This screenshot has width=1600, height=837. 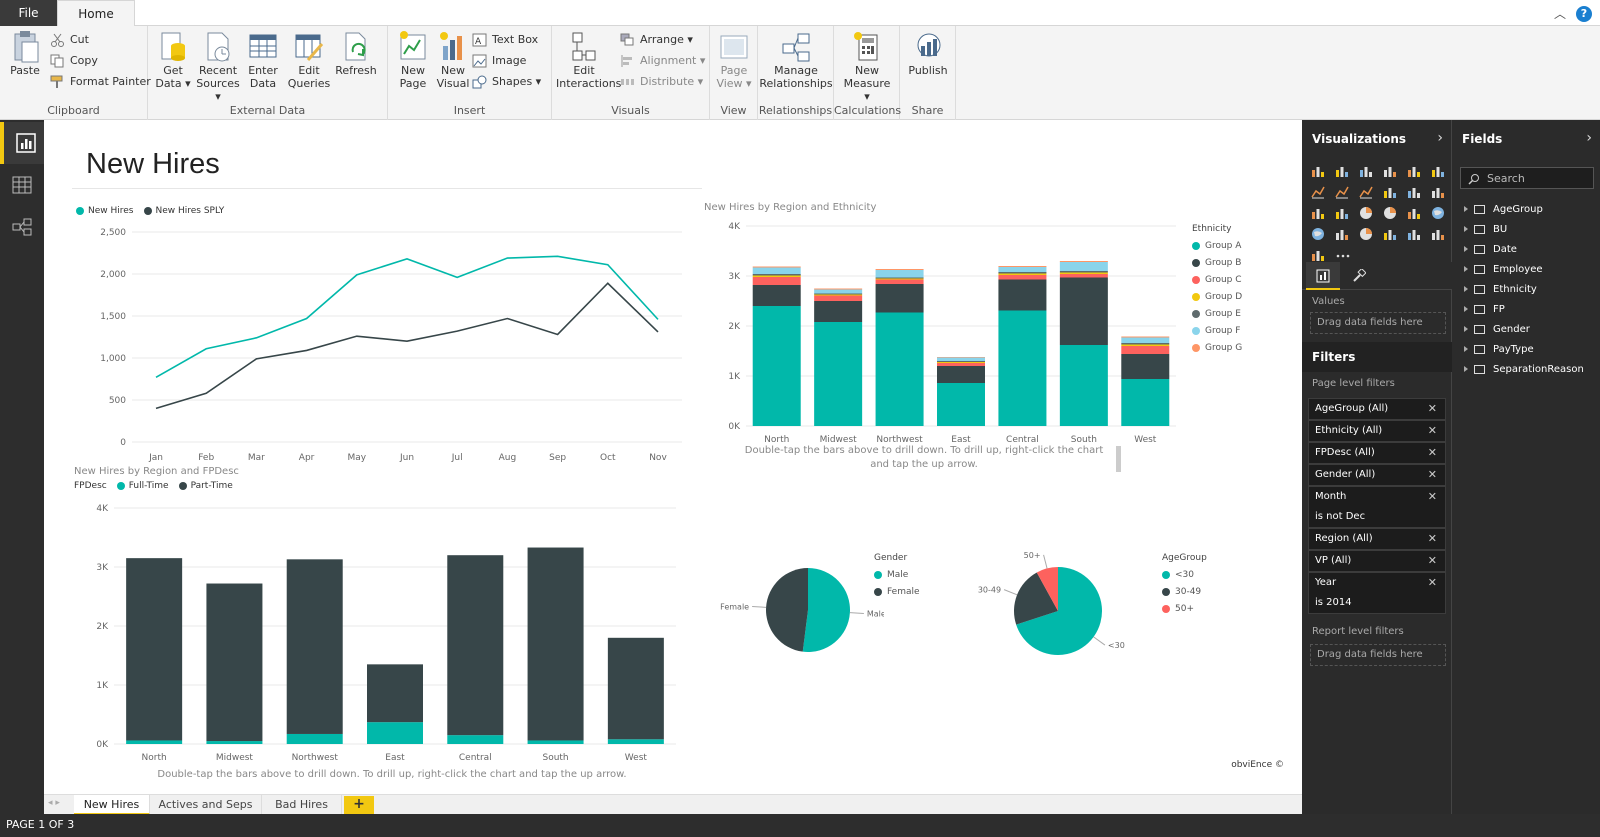 I want to click on viz-treemap-icon, so click(x=1414, y=213).